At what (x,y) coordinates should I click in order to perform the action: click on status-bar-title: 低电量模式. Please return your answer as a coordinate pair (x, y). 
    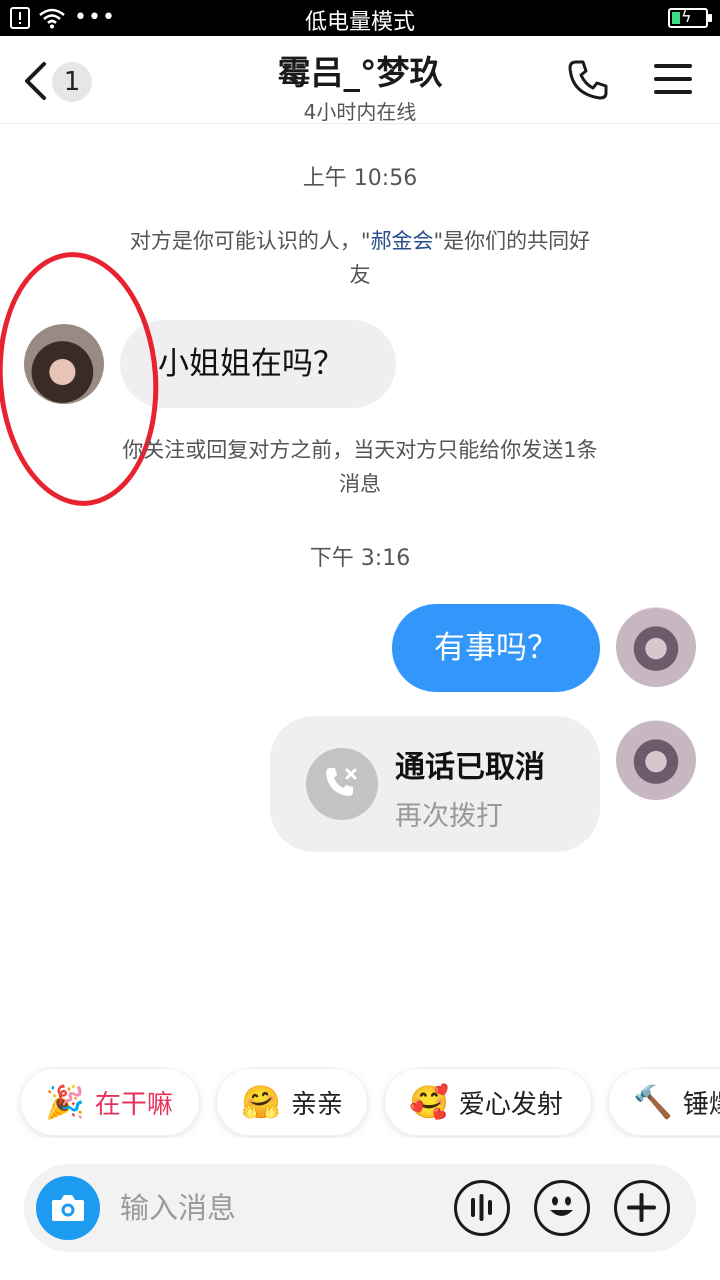
    Looking at the image, I should click on (359, 22).